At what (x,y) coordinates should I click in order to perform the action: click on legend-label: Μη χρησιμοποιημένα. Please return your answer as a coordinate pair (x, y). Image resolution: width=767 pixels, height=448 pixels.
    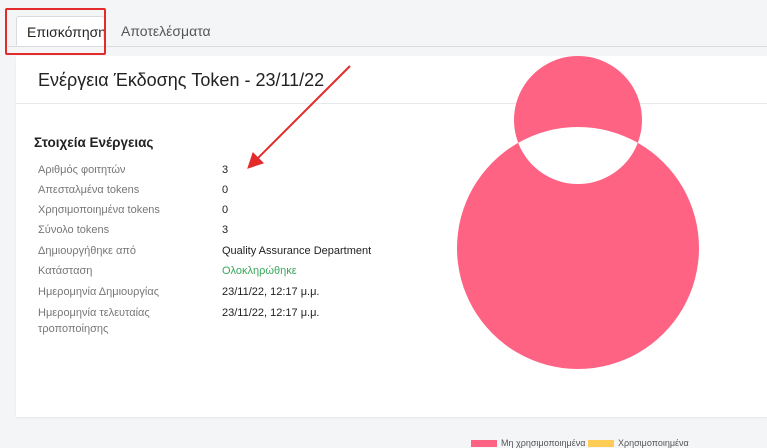
    Looking at the image, I should click on (543, 443).